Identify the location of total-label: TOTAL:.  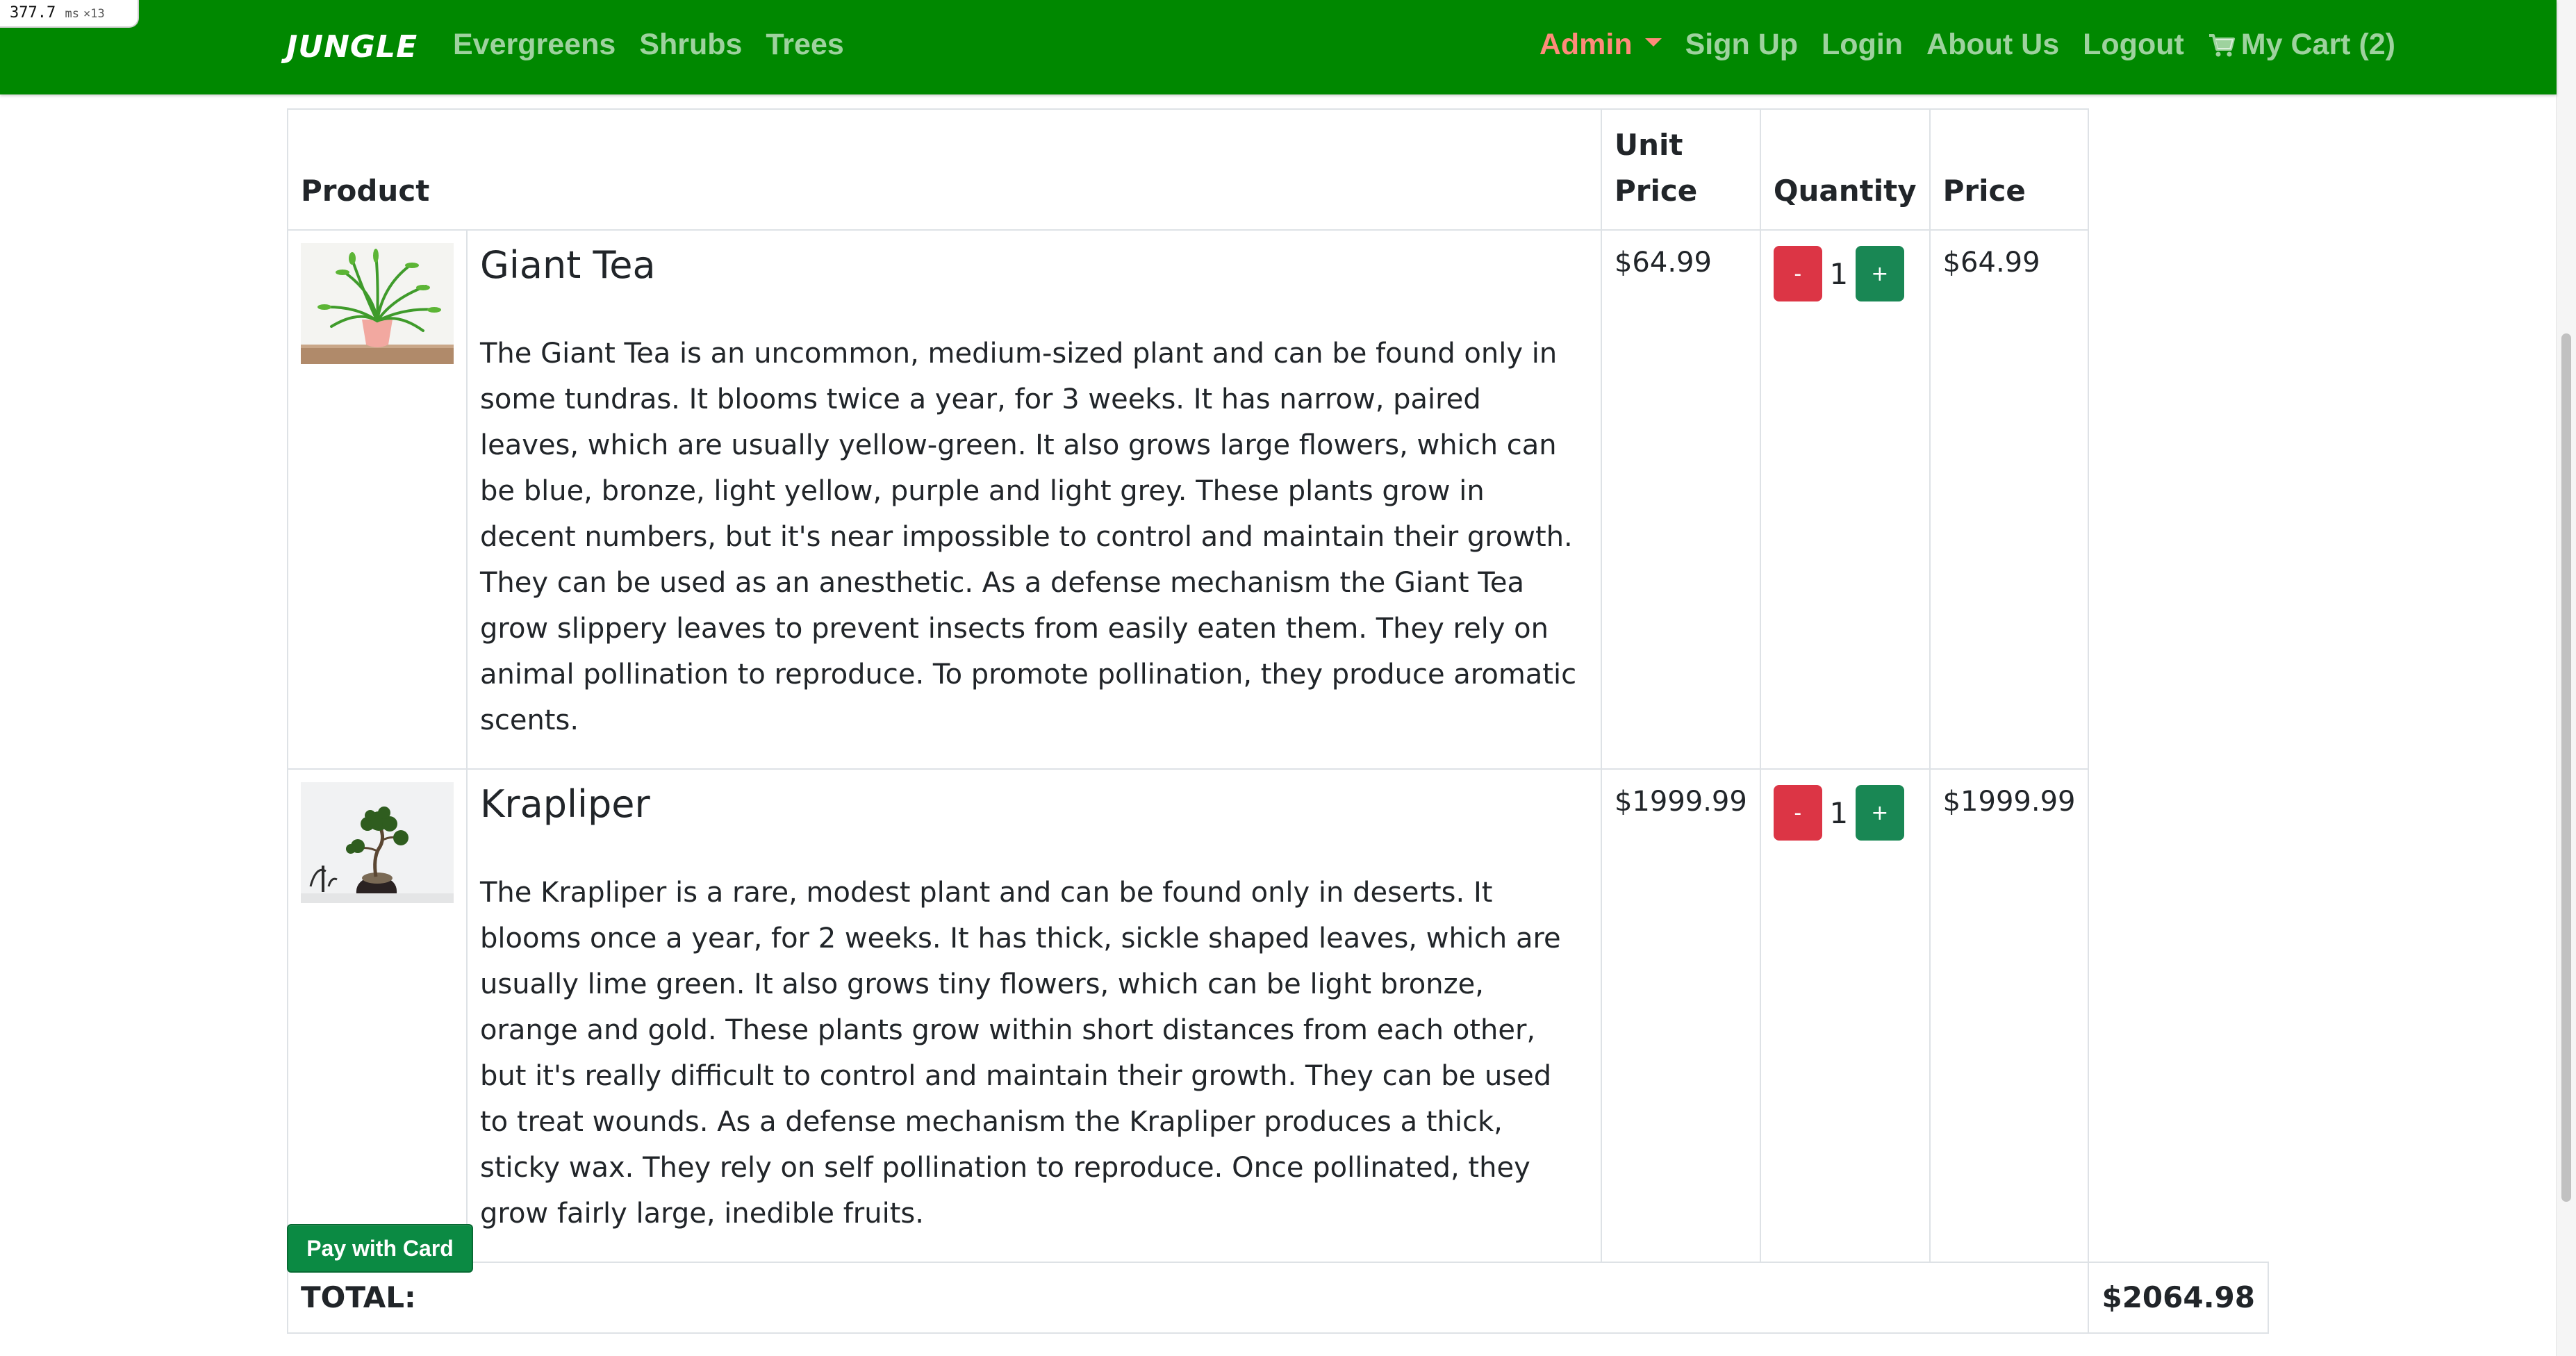
(359, 1297).